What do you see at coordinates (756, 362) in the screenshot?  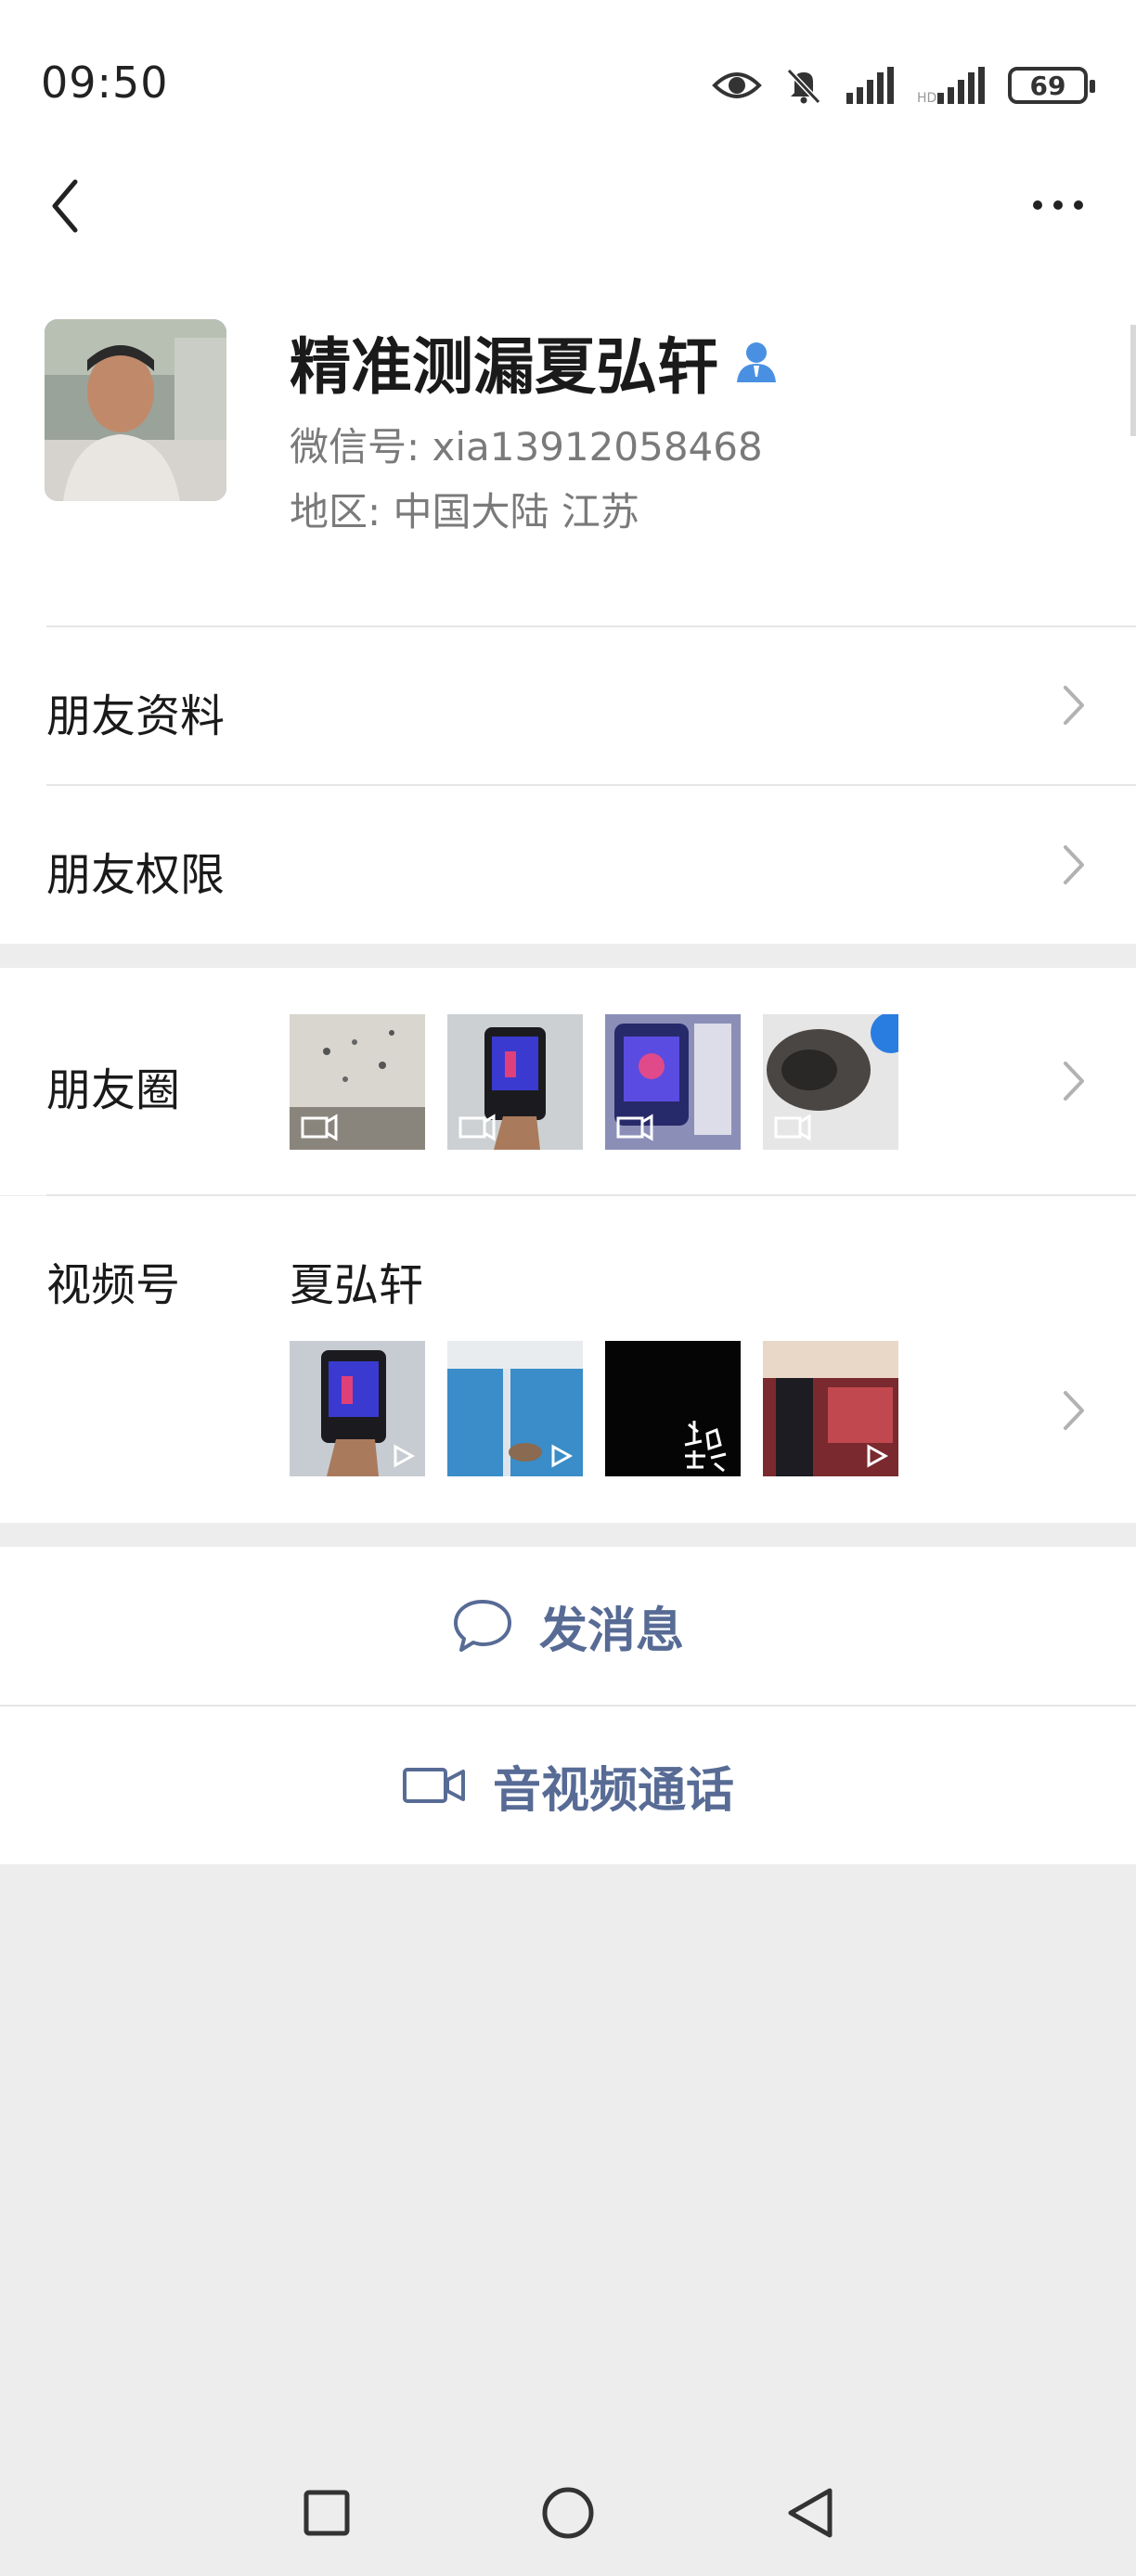 I see `person-icon` at bounding box center [756, 362].